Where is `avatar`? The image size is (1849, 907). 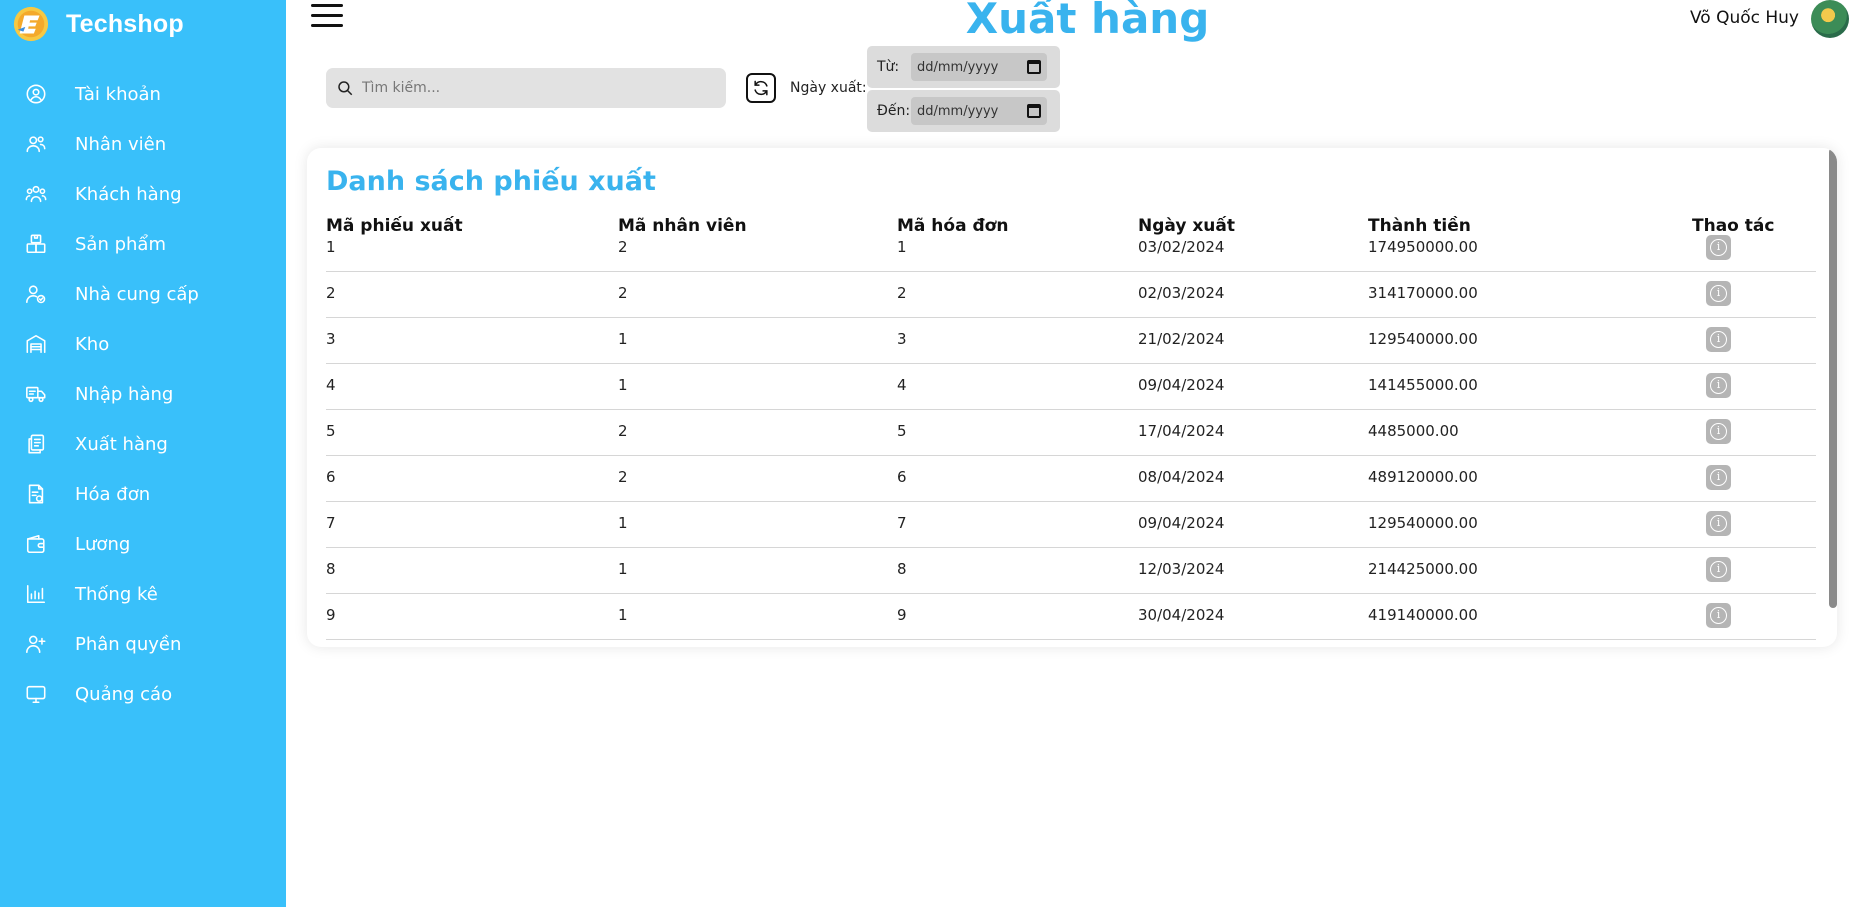 avatar is located at coordinates (1830, 19).